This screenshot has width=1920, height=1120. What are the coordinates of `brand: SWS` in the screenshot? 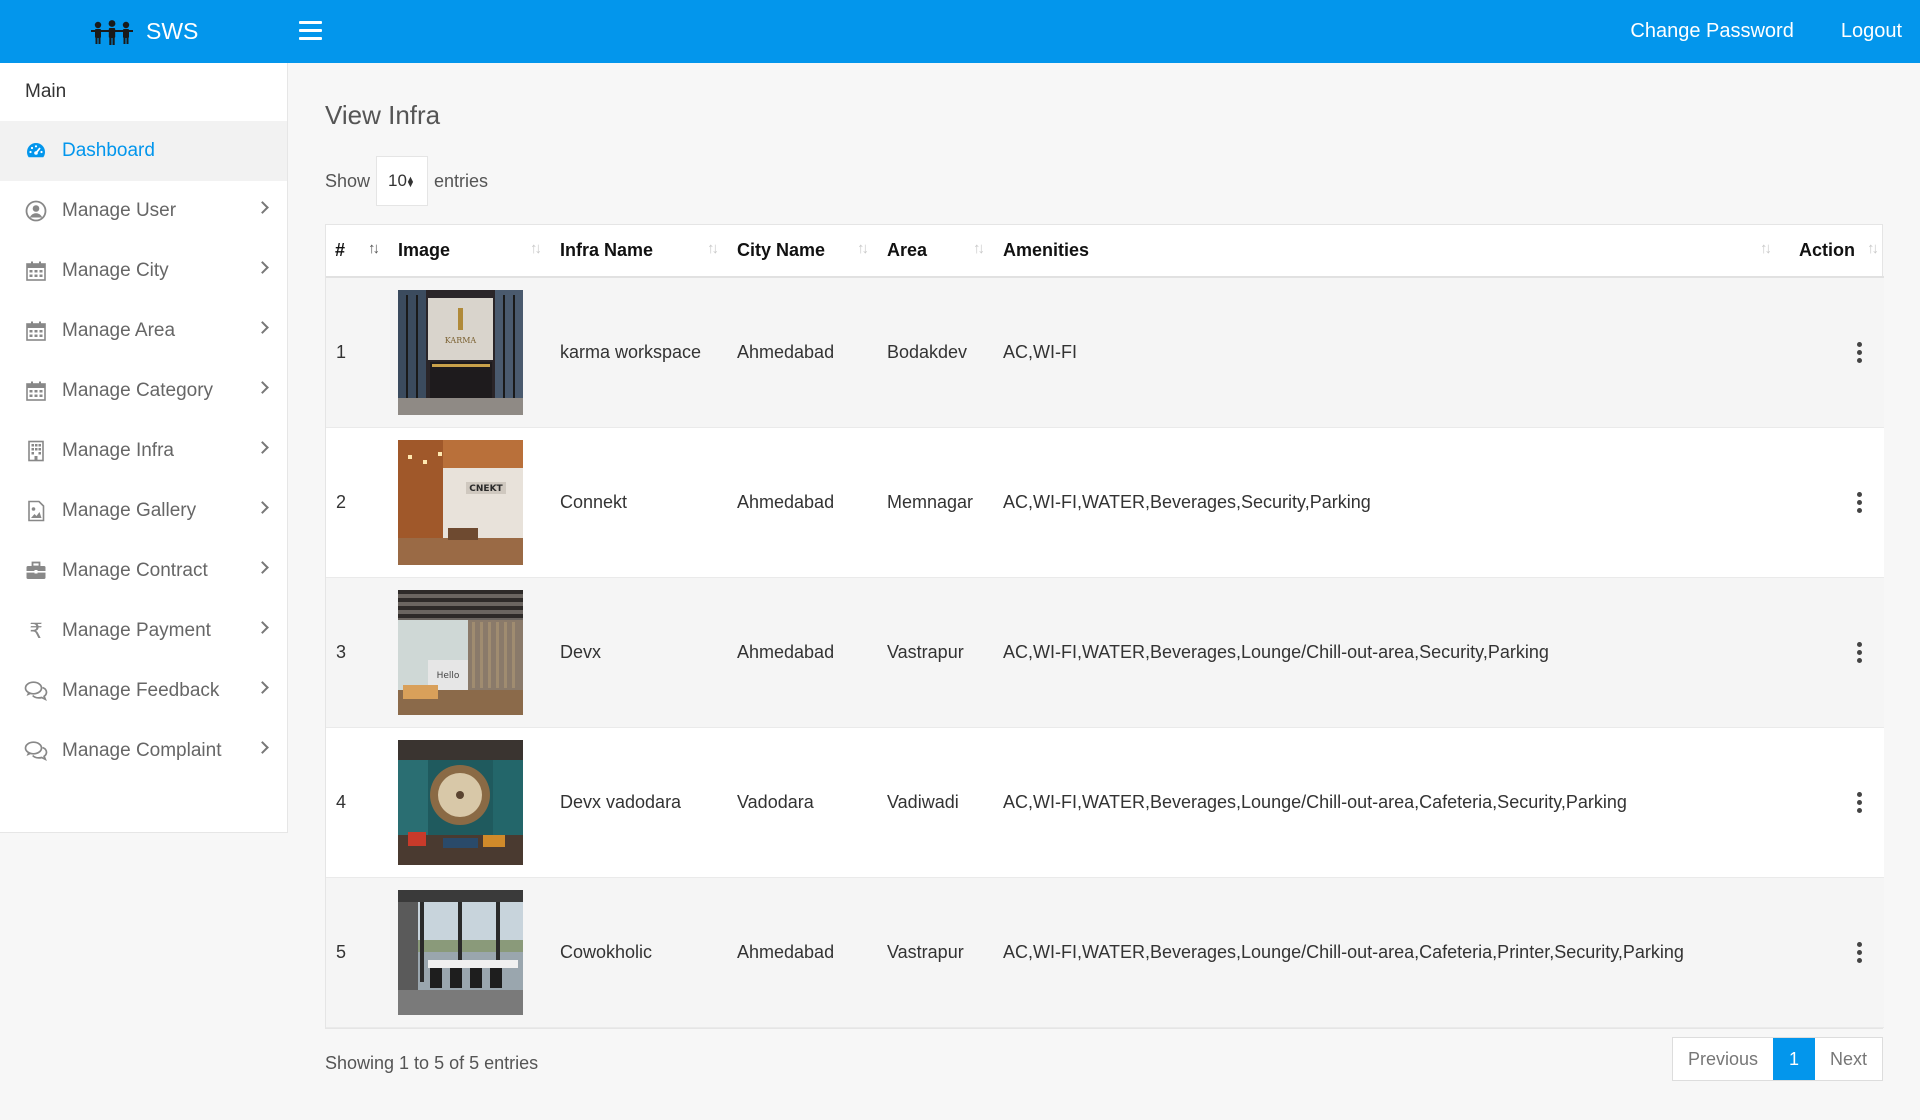 It's located at (144, 31).